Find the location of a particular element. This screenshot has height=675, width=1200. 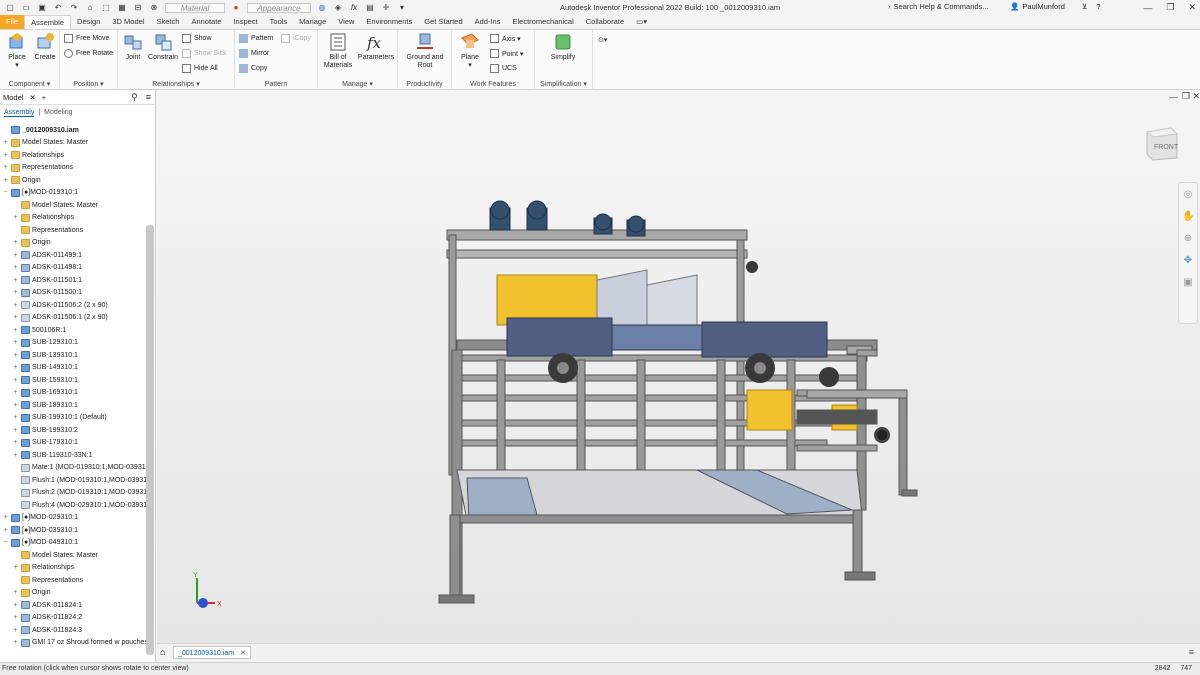

tree-item: + SUB-199310:1 (Default) is located at coordinates (59, 418).